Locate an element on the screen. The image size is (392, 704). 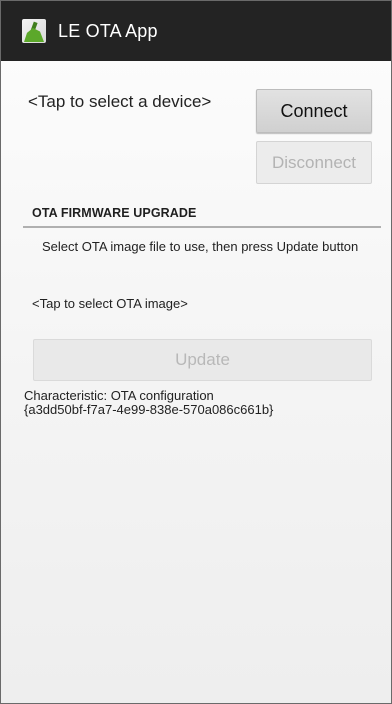
app-icon-leaf is located at coordinates (34, 35).